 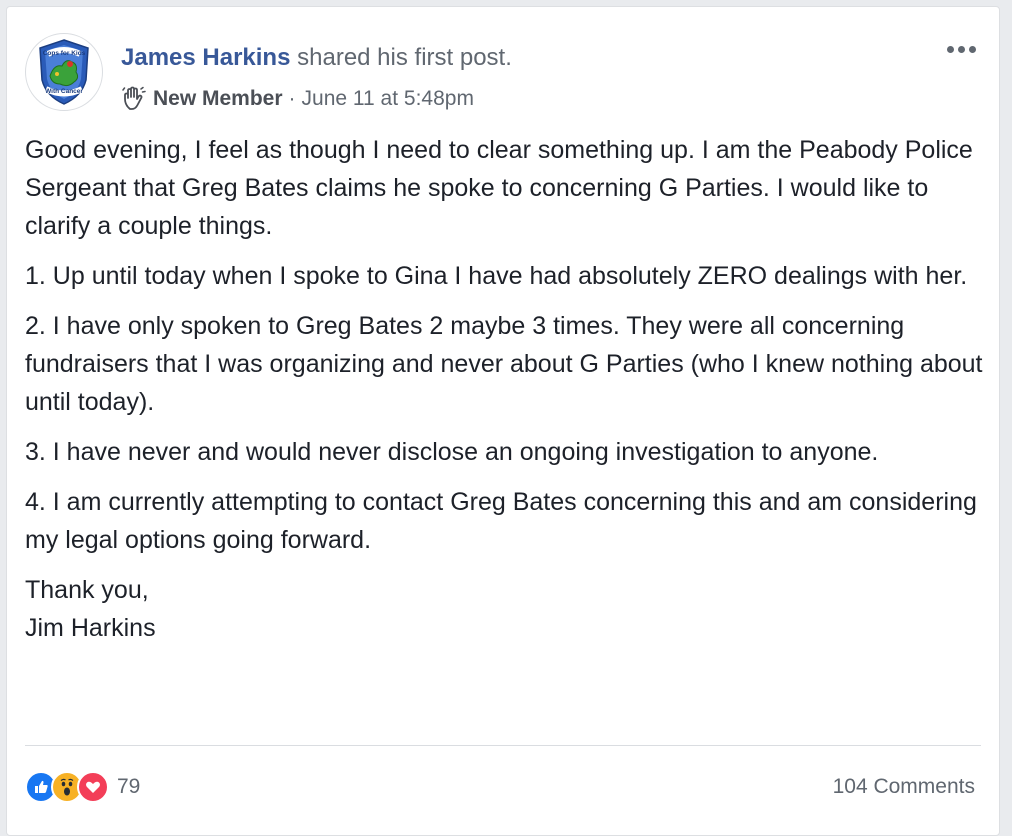 What do you see at coordinates (64, 91) in the screenshot?
I see `logo-text-bottom: With Cancer` at bounding box center [64, 91].